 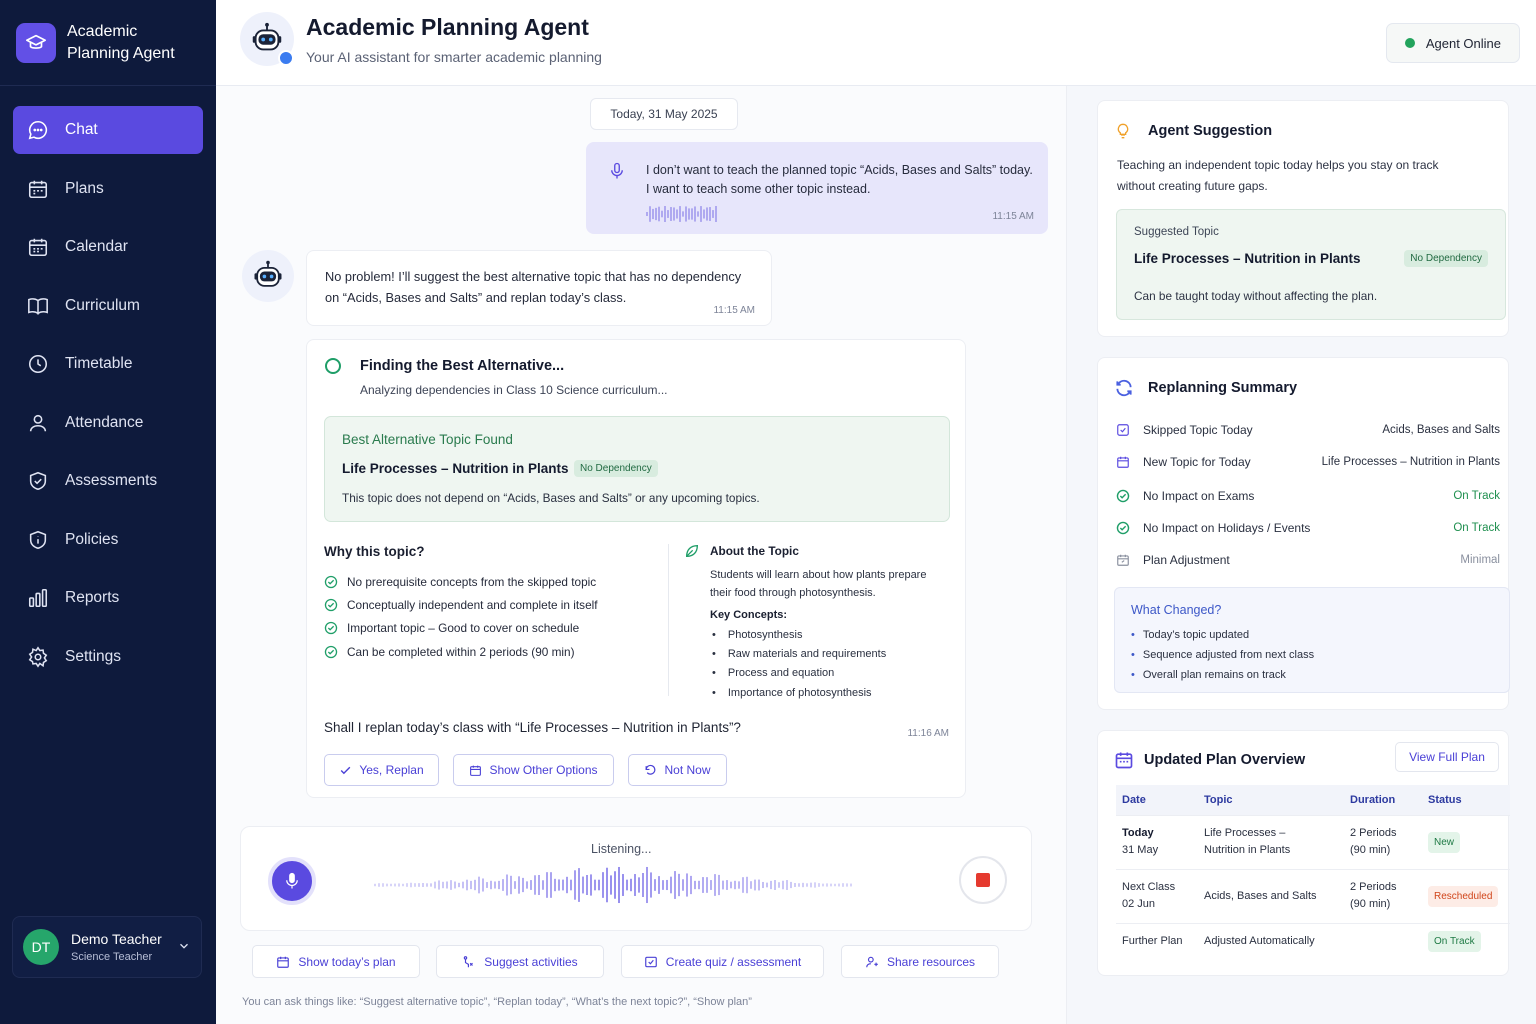 What do you see at coordinates (38, 306) in the screenshot?
I see `book-icon` at bounding box center [38, 306].